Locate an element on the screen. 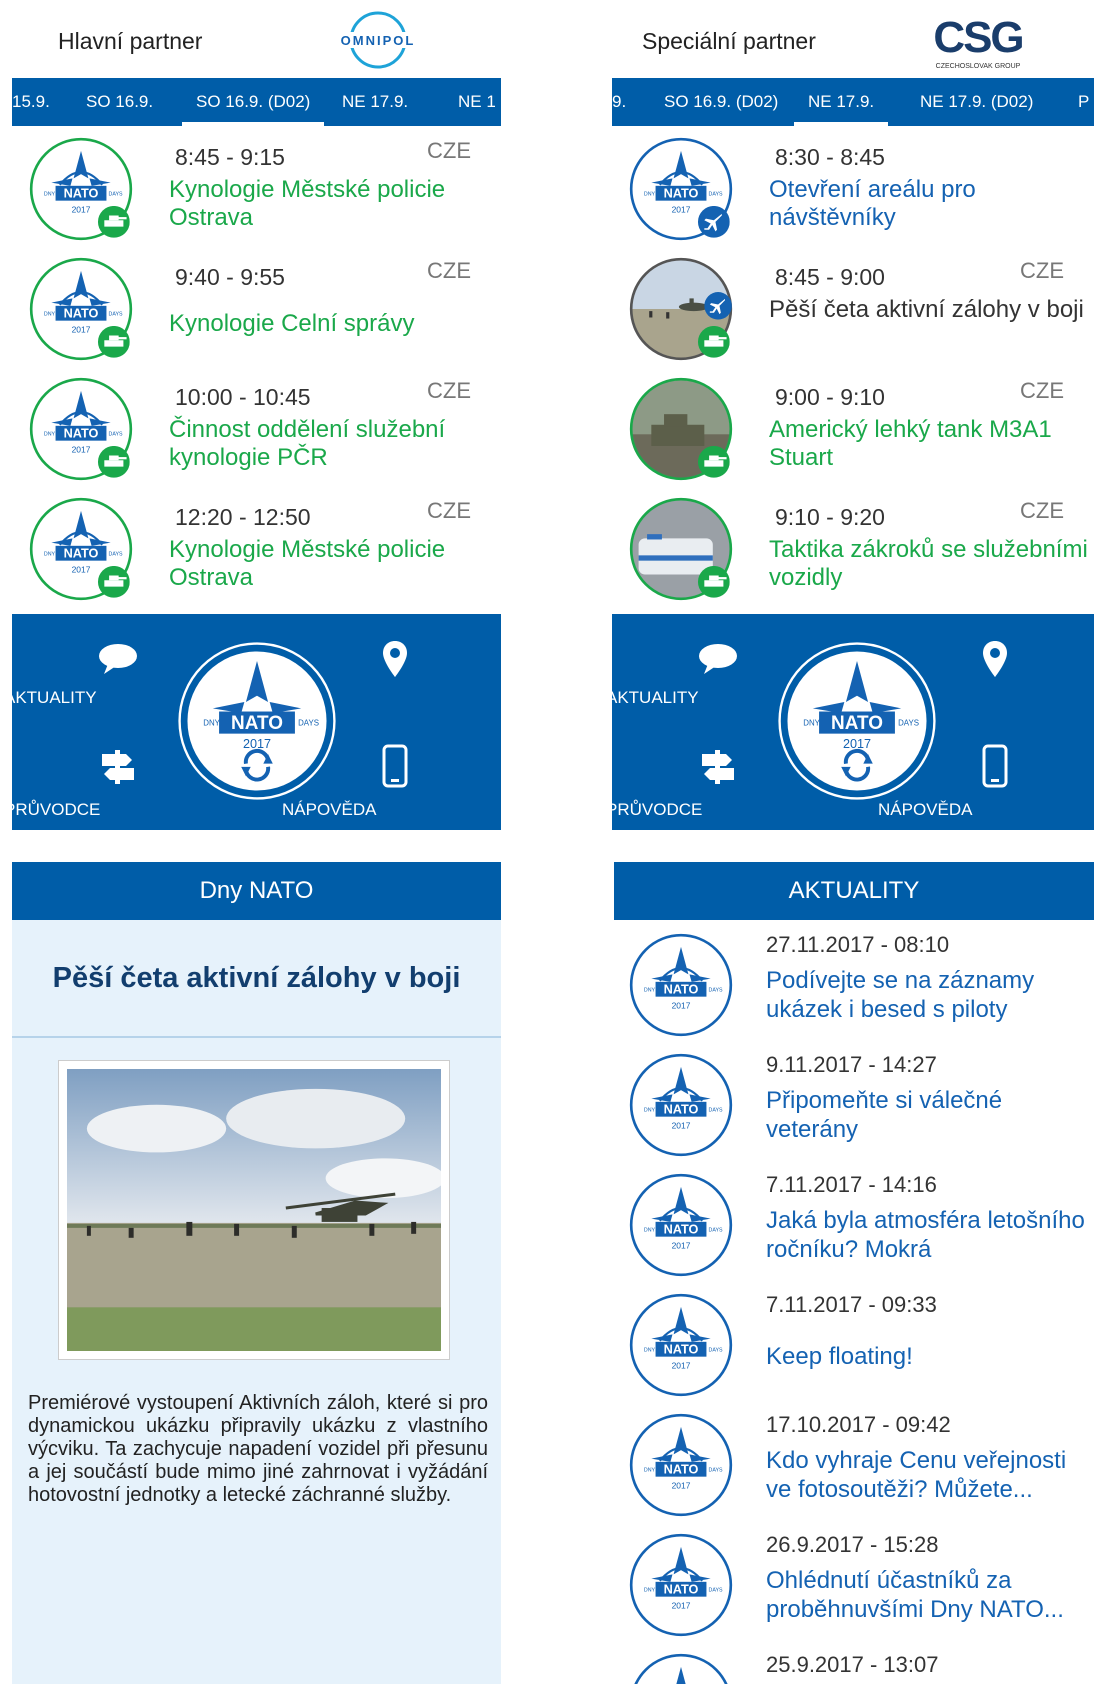  news-title: Připomeňte si válečné veterány is located at coordinates (884, 1115).